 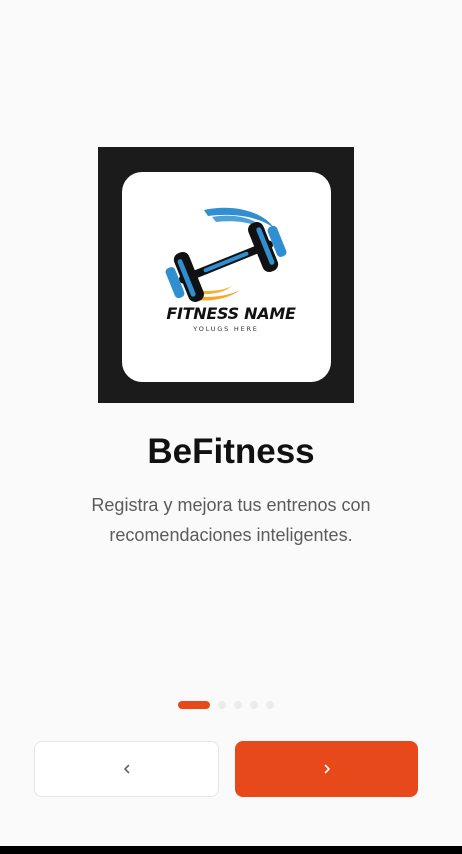 I want to click on logo-brand-name: FITNESS NAME, so click(x=231, y=313).